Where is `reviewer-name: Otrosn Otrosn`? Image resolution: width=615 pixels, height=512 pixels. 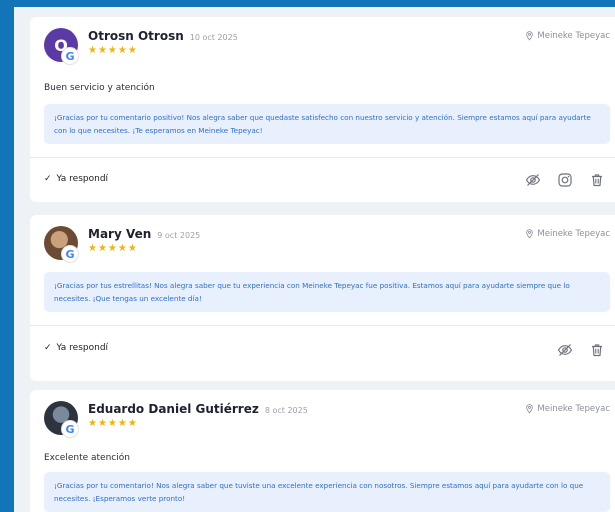 reviewer-name: Otrosn Otrosn is located at coordinates (136, 36).